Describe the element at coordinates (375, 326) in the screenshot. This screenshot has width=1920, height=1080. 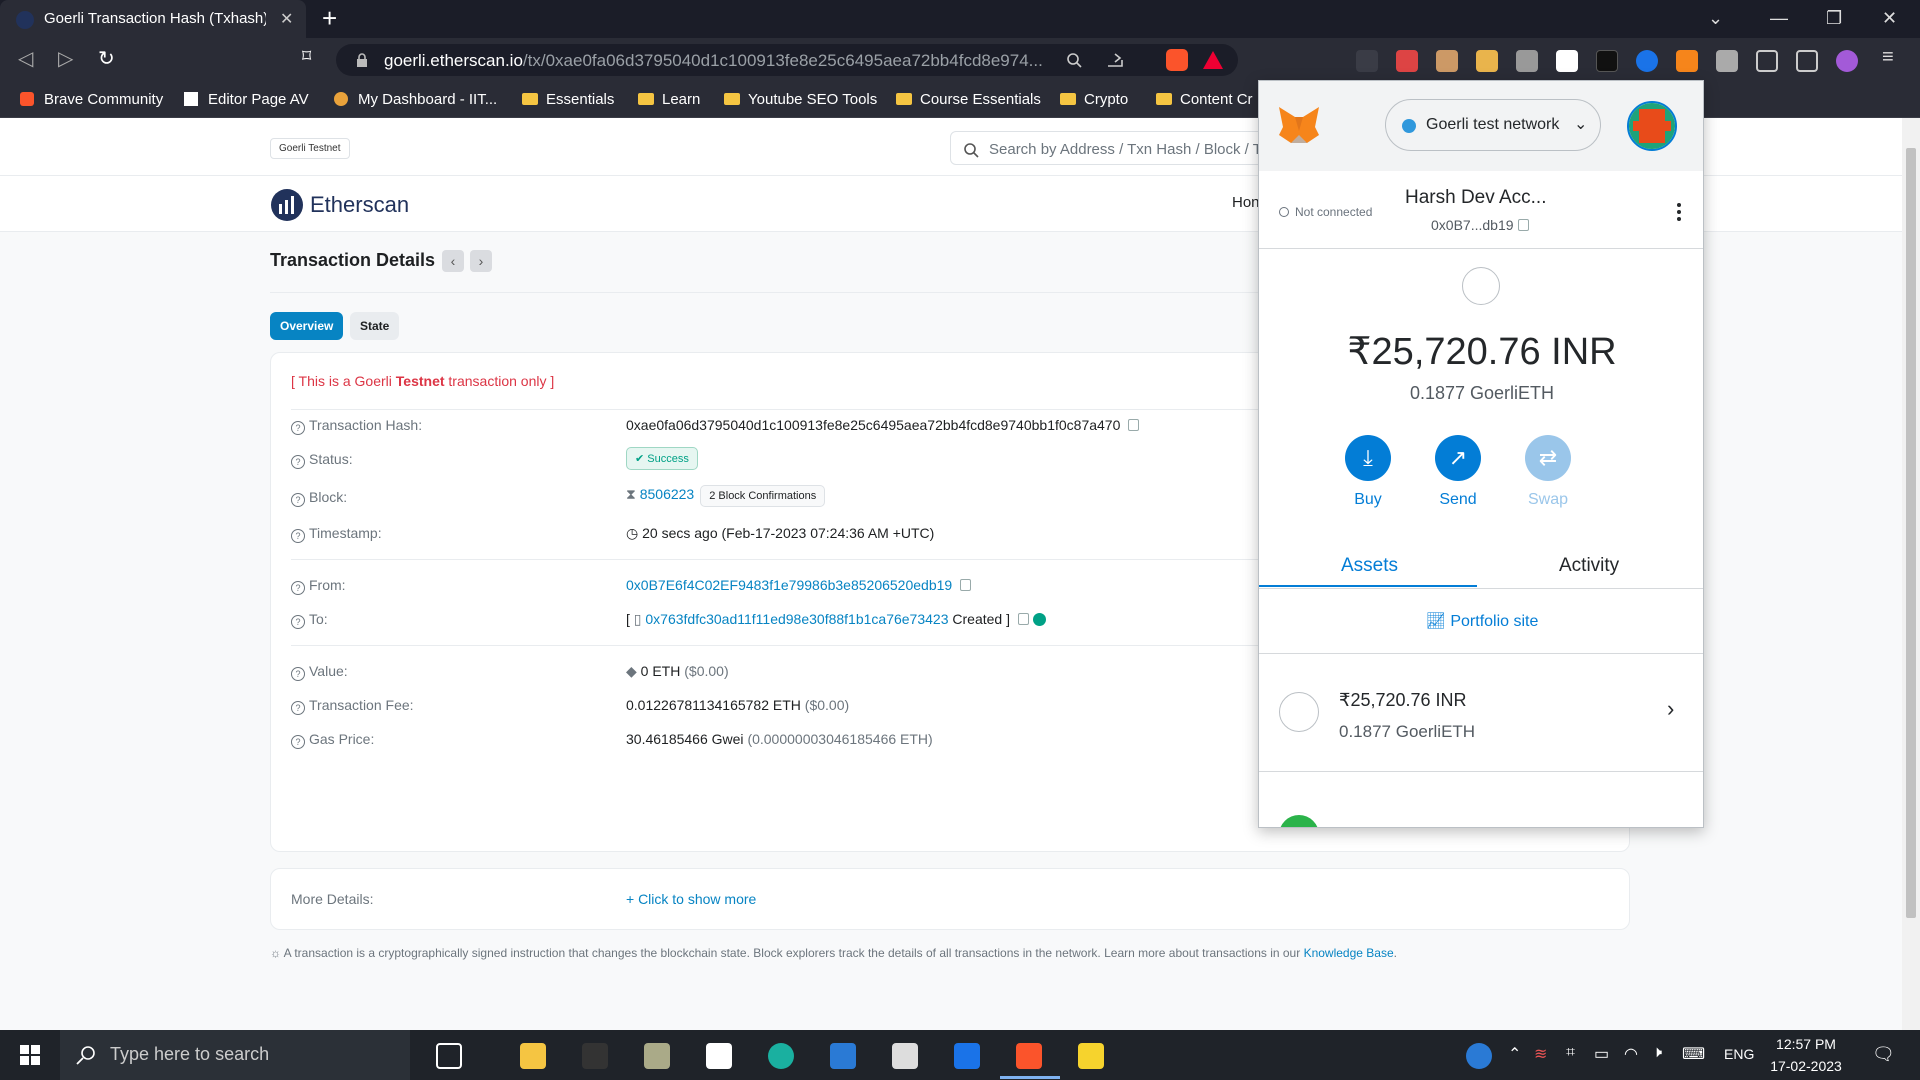
I see `tab-state: State` at that location.